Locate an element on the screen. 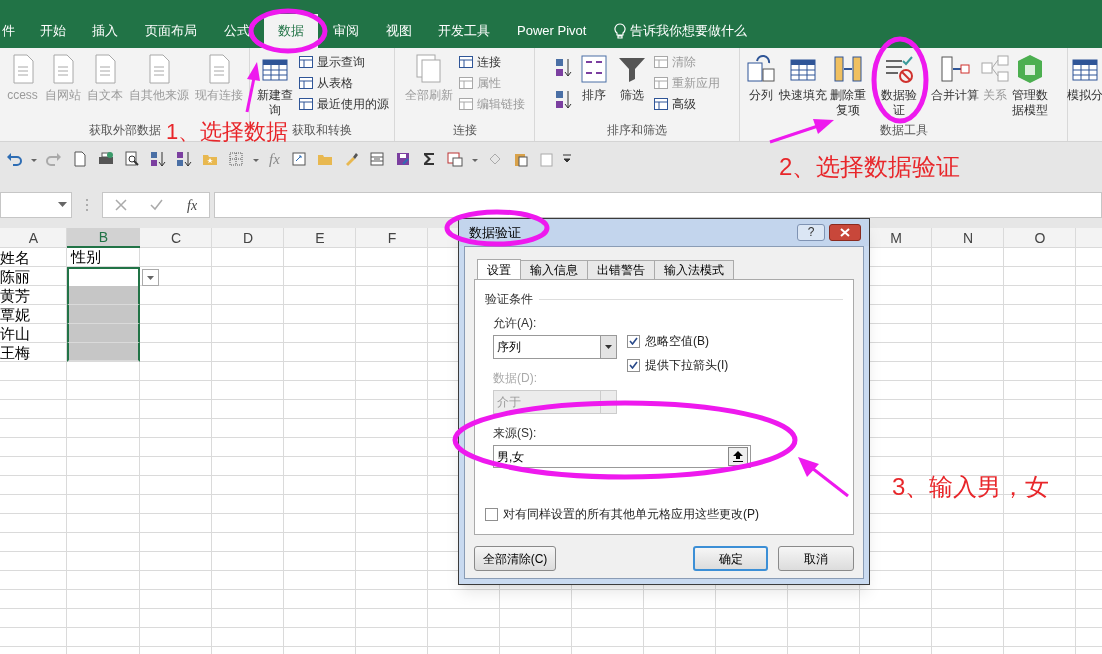  upload-arrow-icon is located at coordinates (738, 456).